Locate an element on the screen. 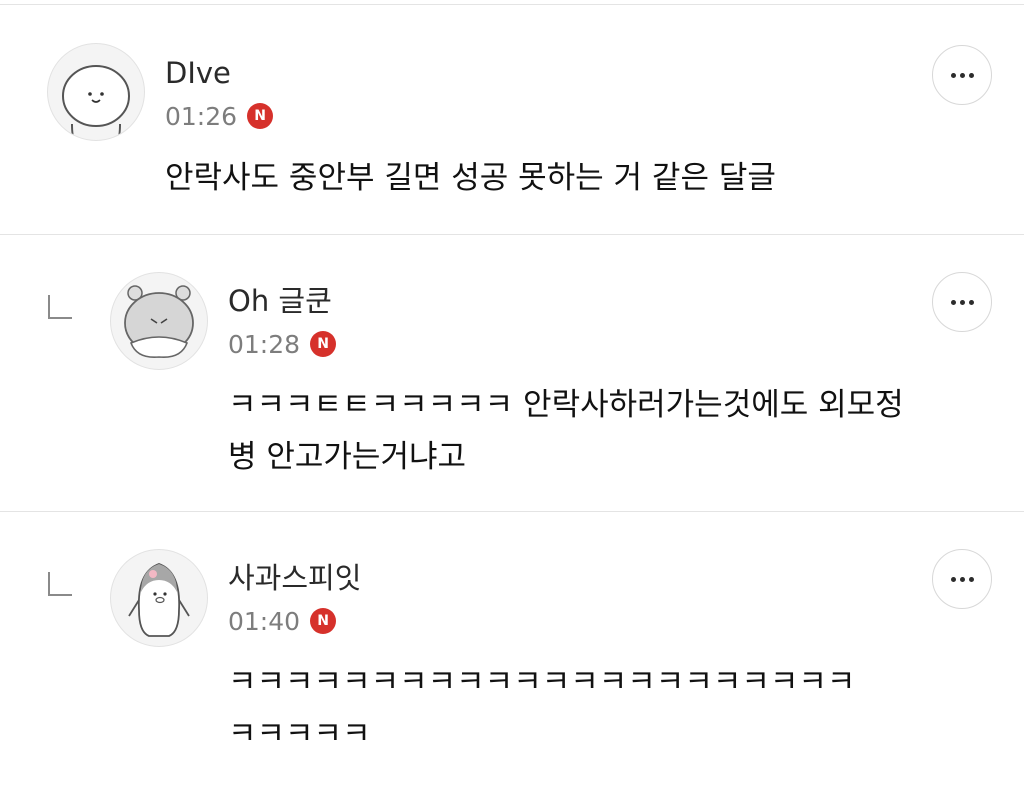 This screenshot has width=1024, height=788. comment-meta: 01:40 N is located at coordinates (282, 621).